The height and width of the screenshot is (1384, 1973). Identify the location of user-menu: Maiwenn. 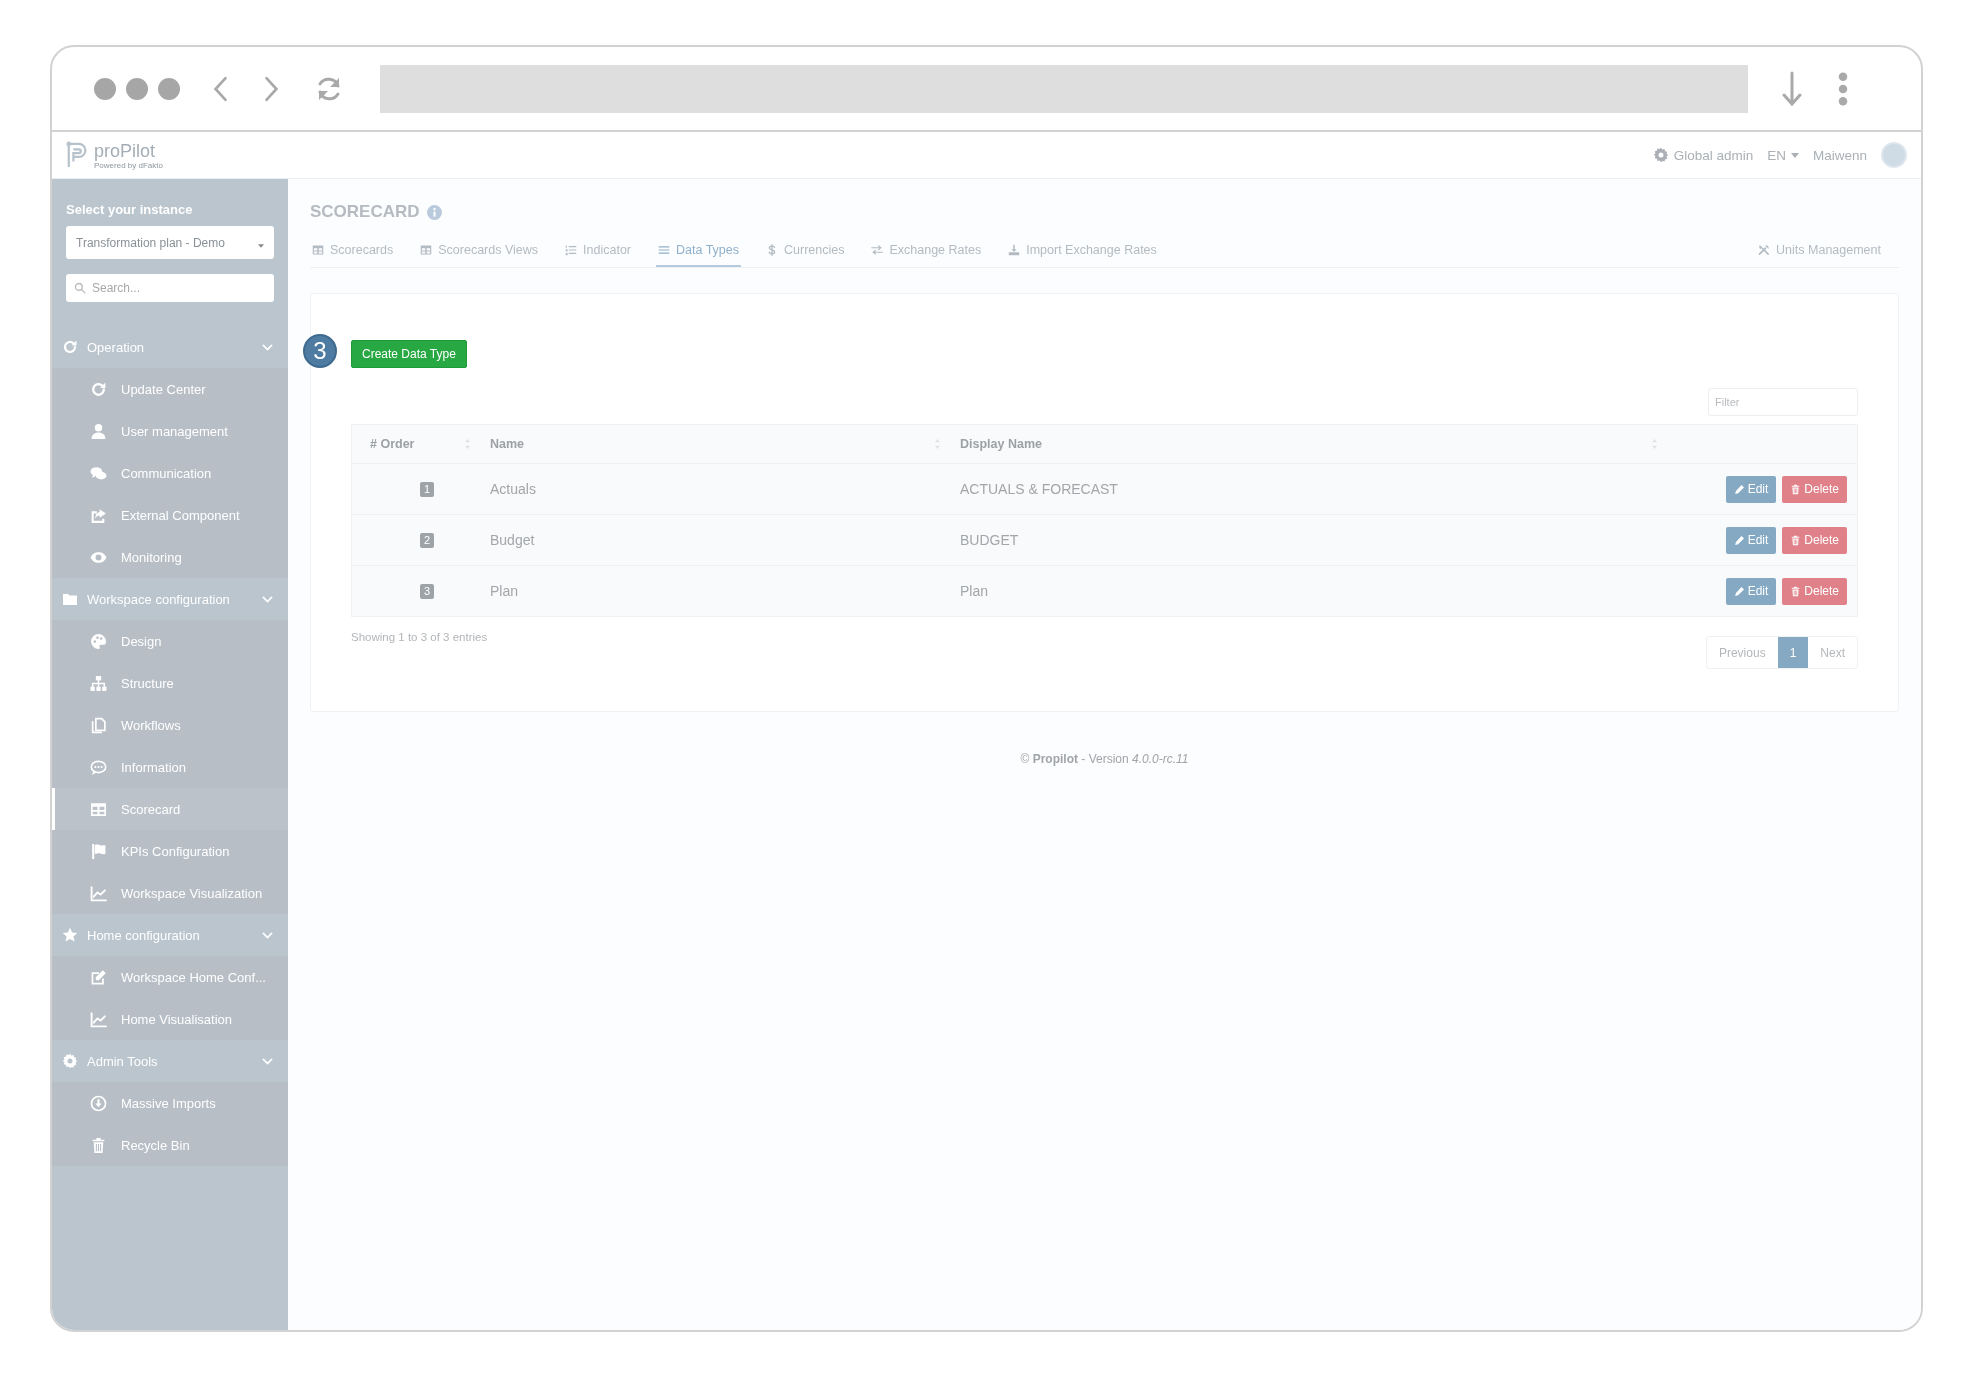
(1839, 155).